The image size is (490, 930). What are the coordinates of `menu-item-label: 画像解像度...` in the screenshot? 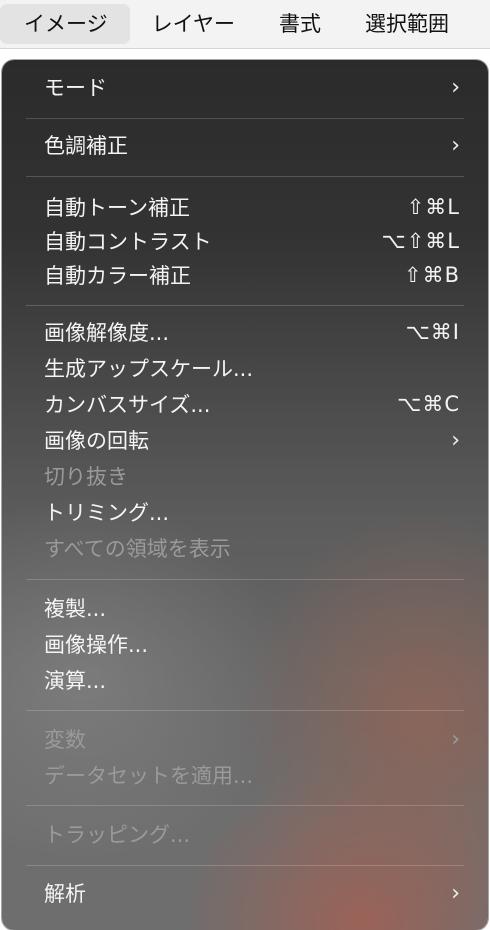 It's located at (107, 333).